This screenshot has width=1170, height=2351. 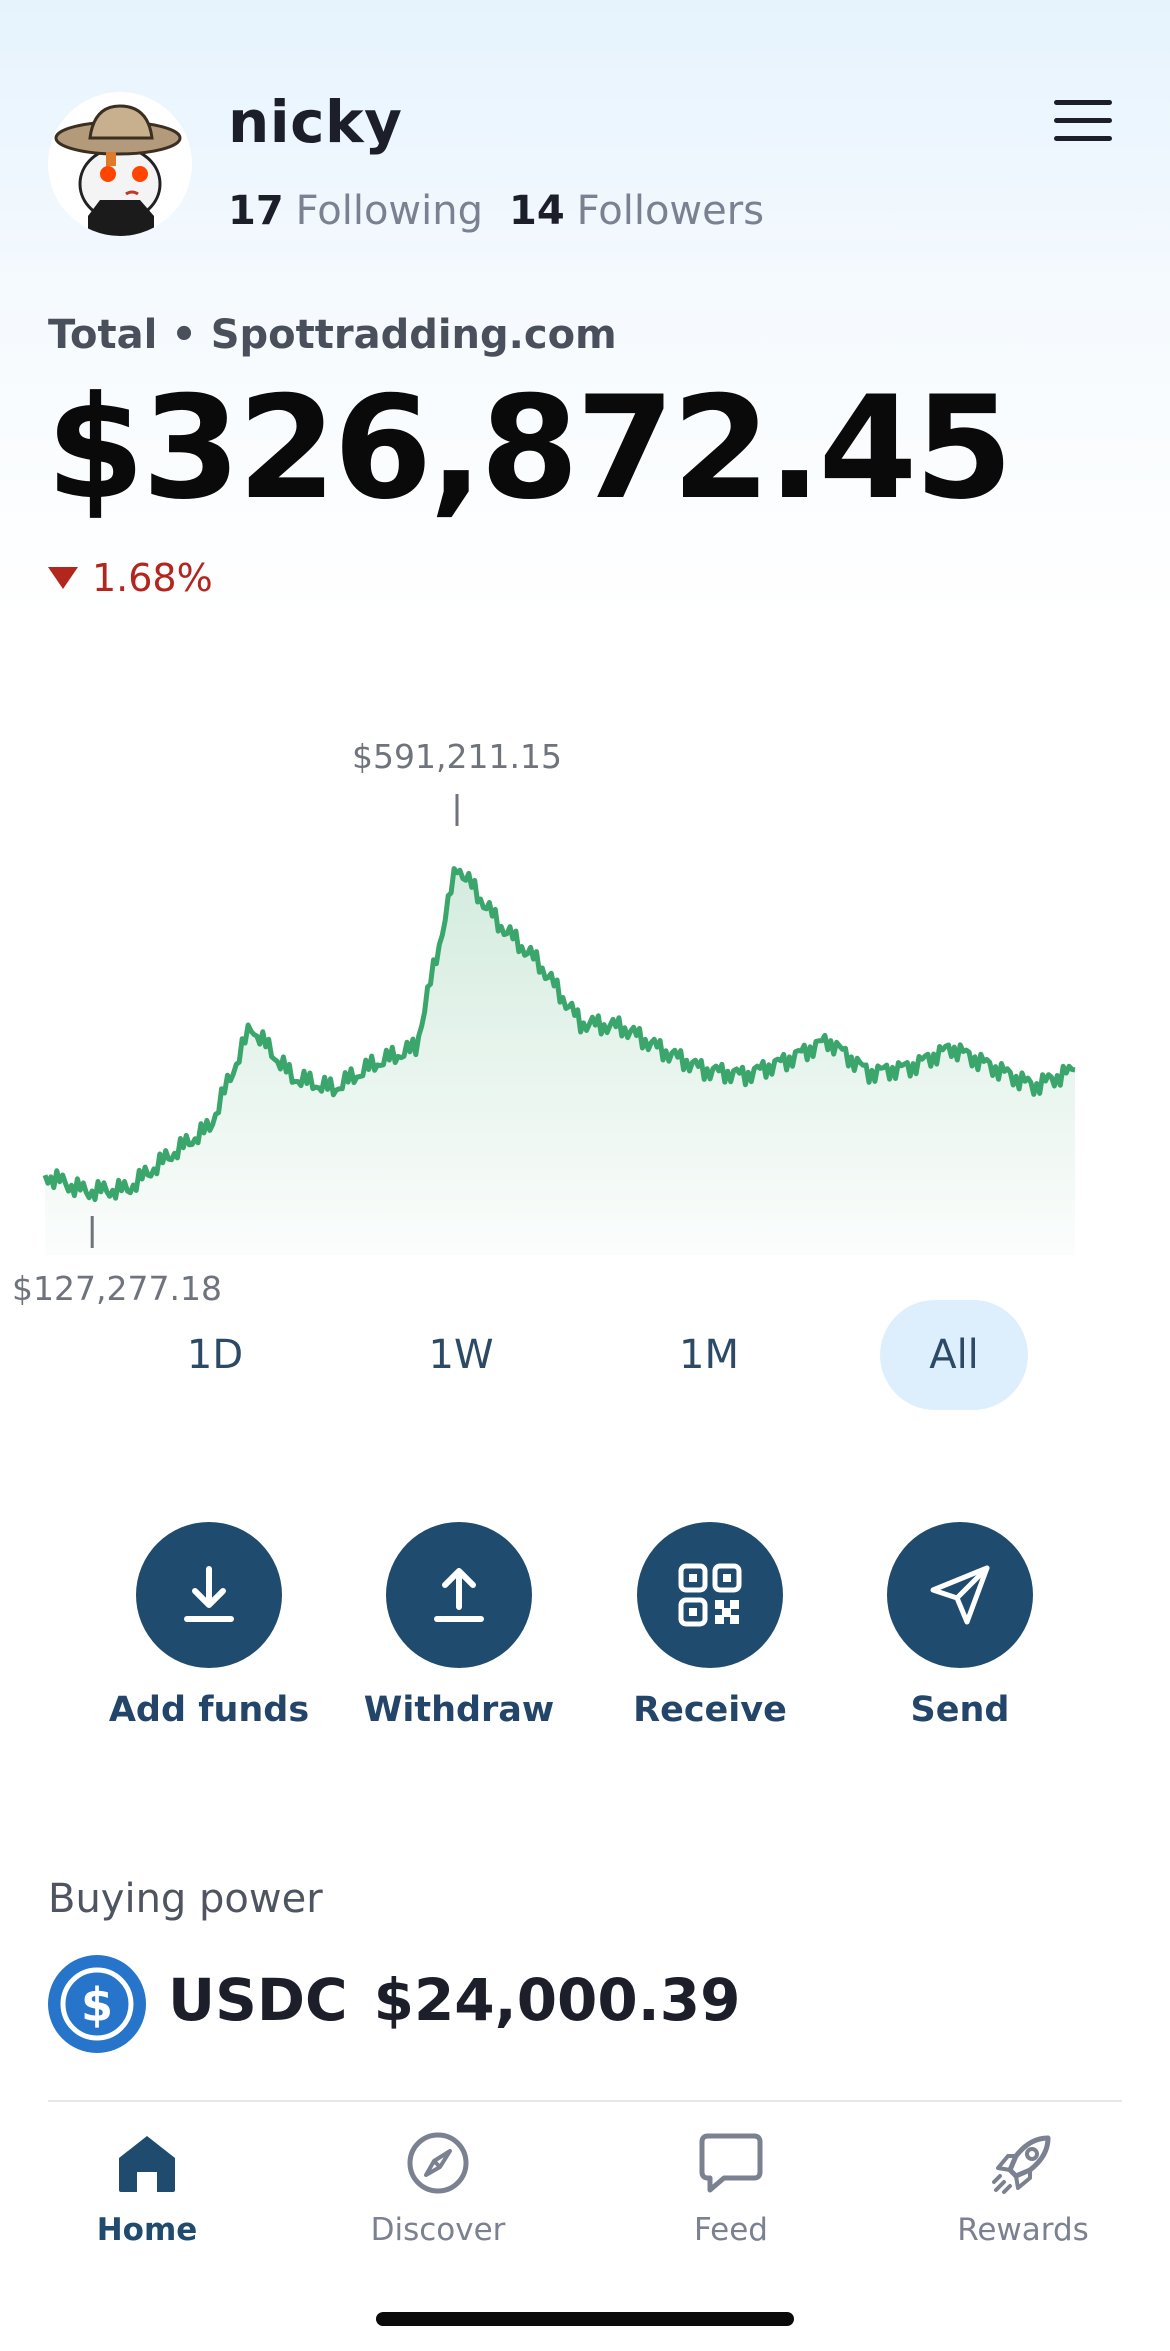 What do you see at coordinates (332, 335) in the screenshot?
I see `total-label: Total • Spottradding.com` at bounding box center [332, 335].